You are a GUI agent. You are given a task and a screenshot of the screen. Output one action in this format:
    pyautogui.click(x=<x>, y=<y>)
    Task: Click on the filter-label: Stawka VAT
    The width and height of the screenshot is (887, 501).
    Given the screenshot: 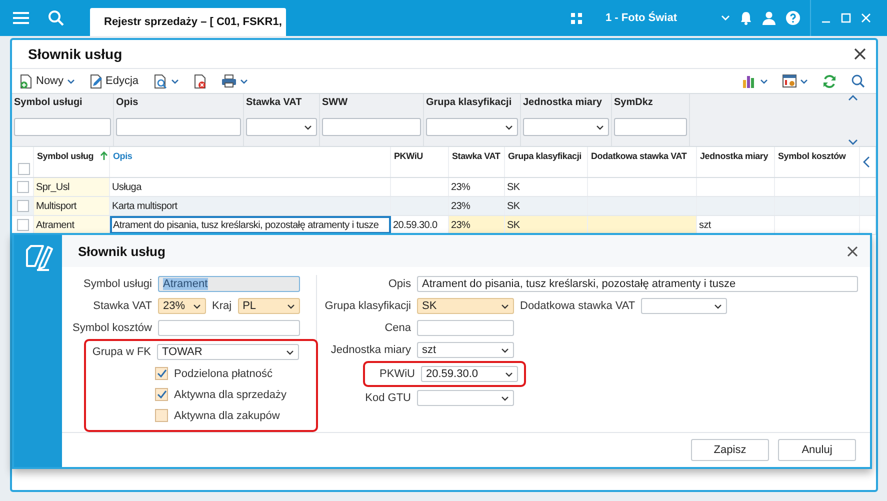 What is the action you would take?
    pyautogui.click(x=274, y=102)
    